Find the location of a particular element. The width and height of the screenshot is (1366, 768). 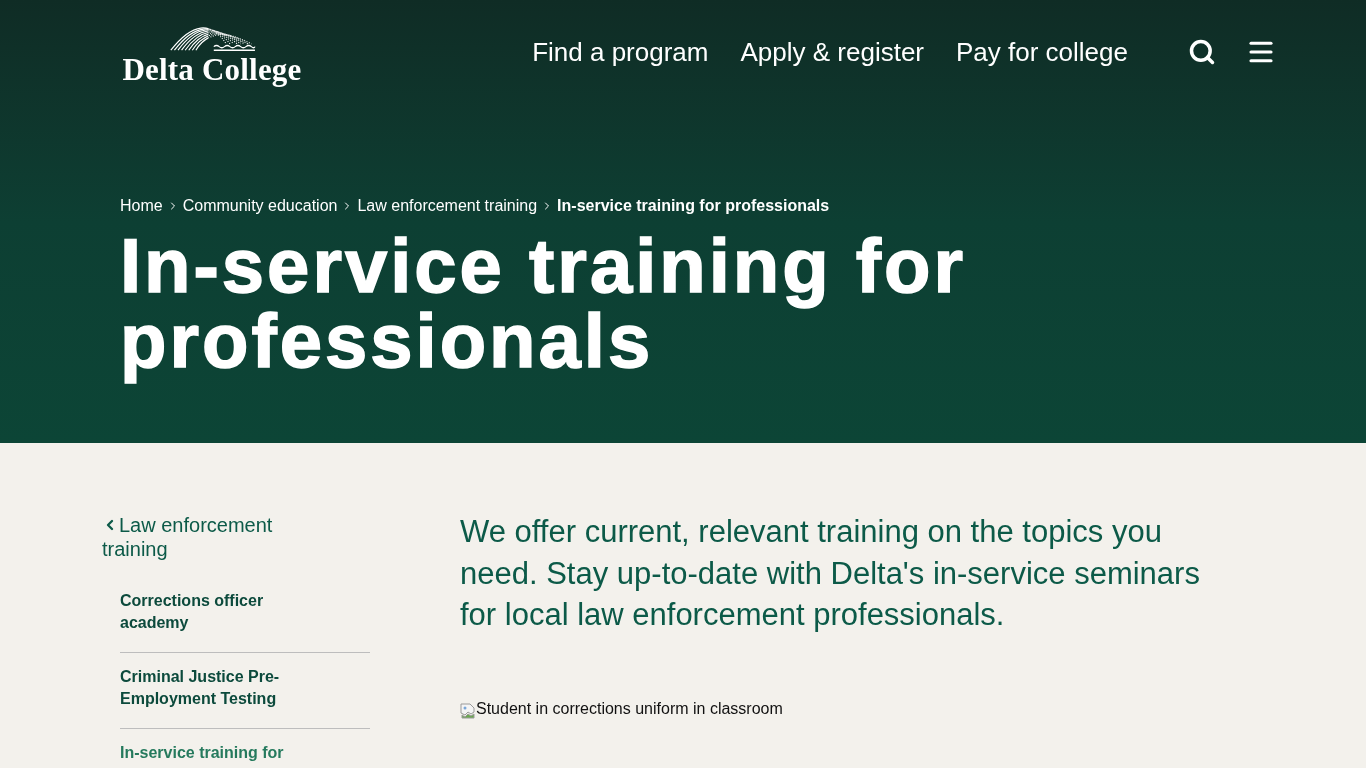

breadcrumb-link: Community education is located at coordinates (260, 206).